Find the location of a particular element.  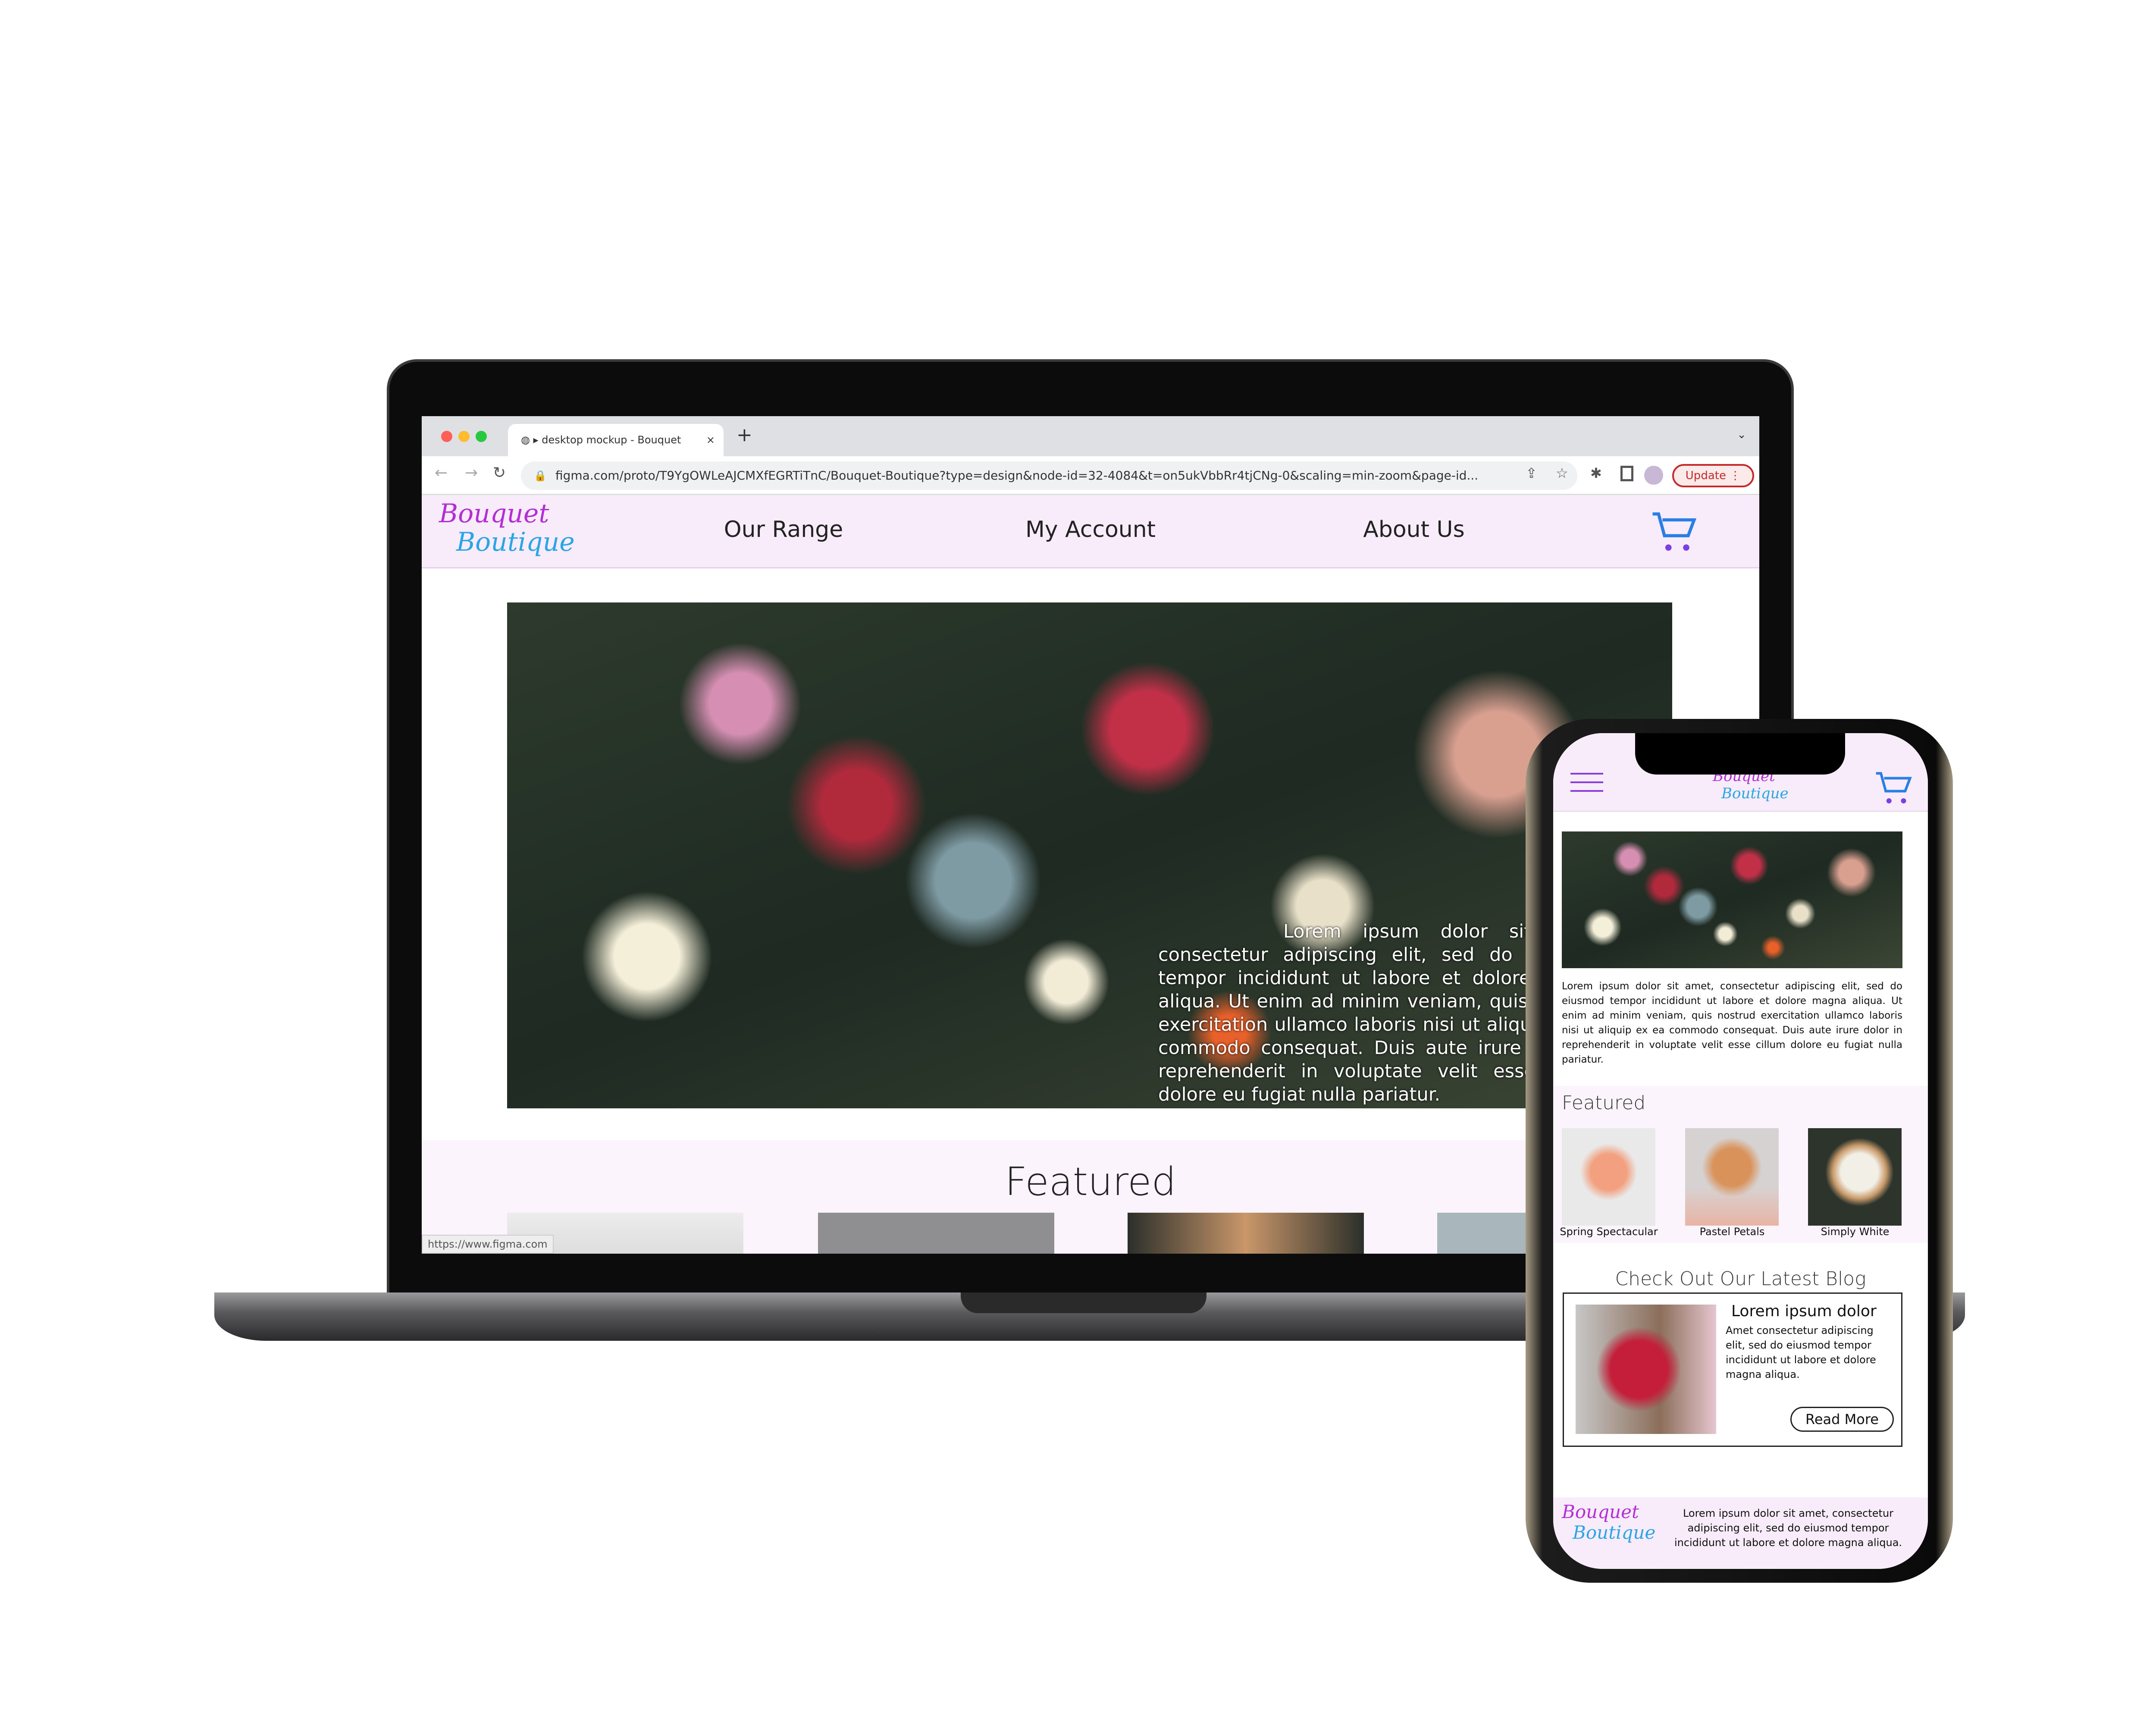

browser-tab: ◍ ▸ desktop mockup - Bouquet × is located at coordinates (616, 440).